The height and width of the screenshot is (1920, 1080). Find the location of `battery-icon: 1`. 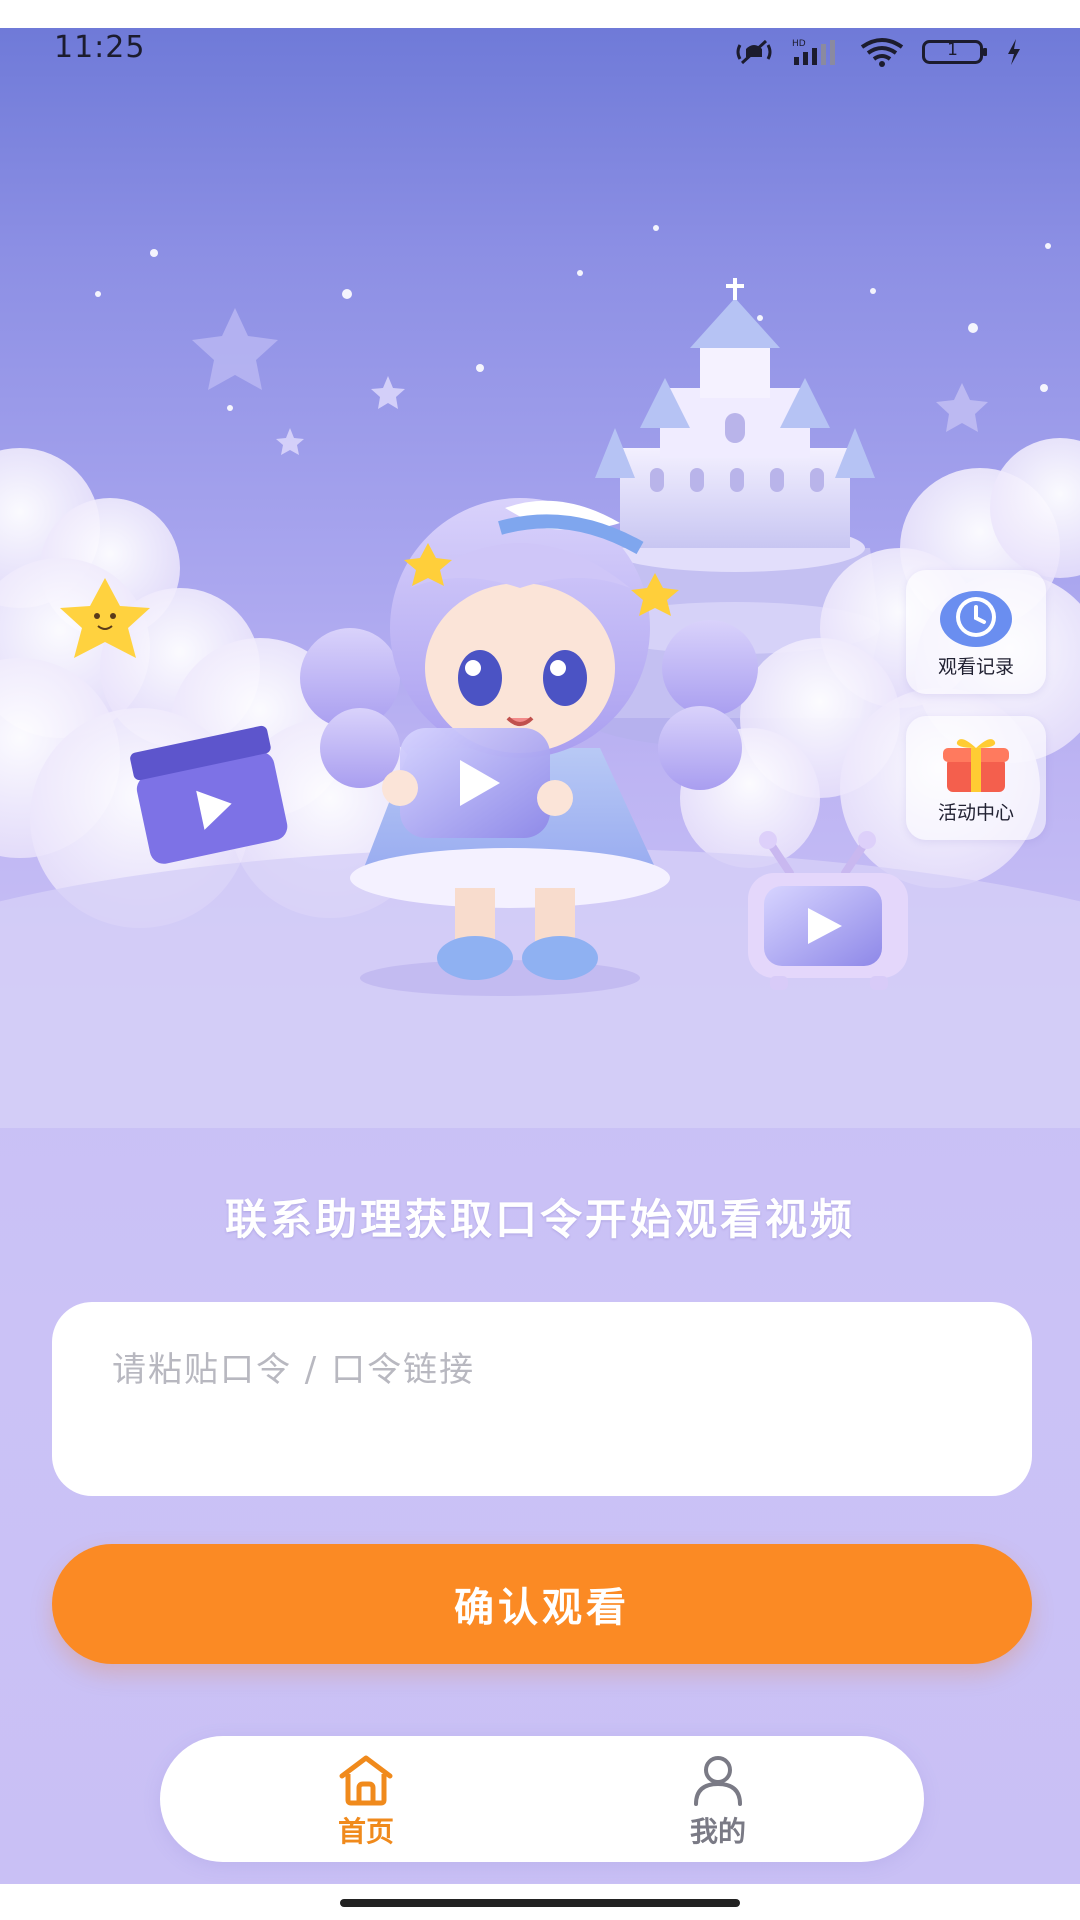

battery-icon: 1 is located at coordinates (956, 52).